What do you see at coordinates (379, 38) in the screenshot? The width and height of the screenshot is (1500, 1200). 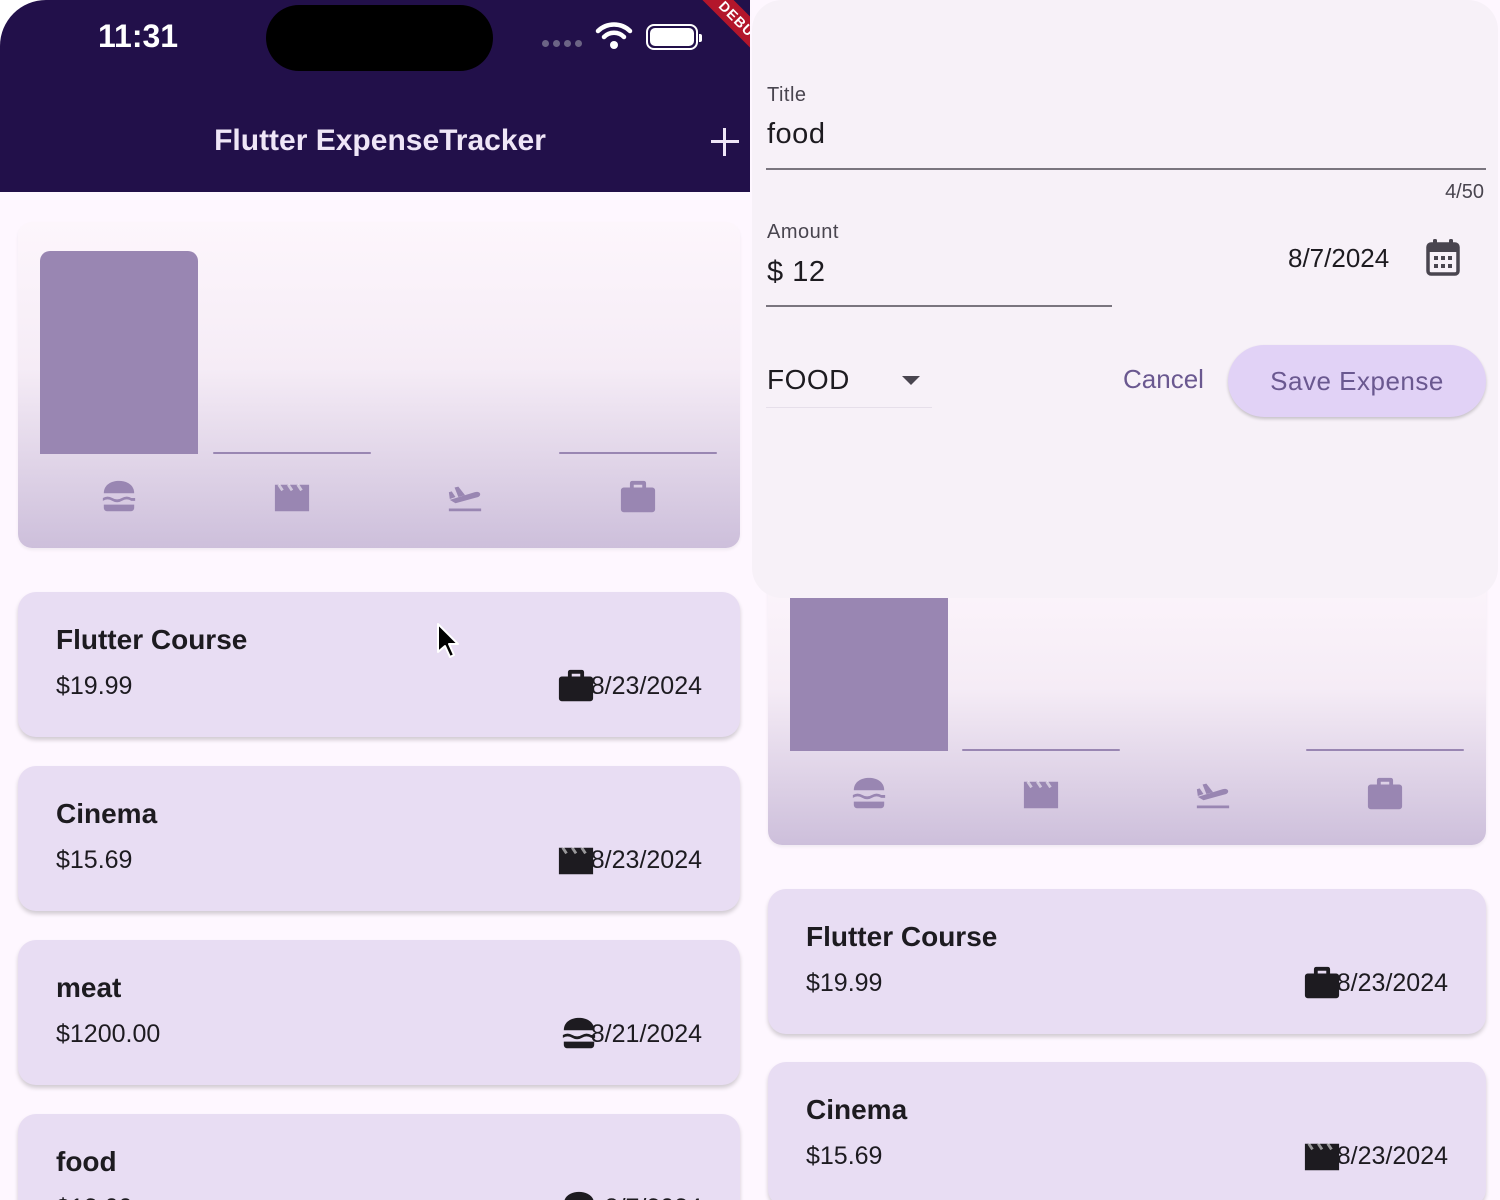 I see `dynamic-island` at bounding box center [379, 38].